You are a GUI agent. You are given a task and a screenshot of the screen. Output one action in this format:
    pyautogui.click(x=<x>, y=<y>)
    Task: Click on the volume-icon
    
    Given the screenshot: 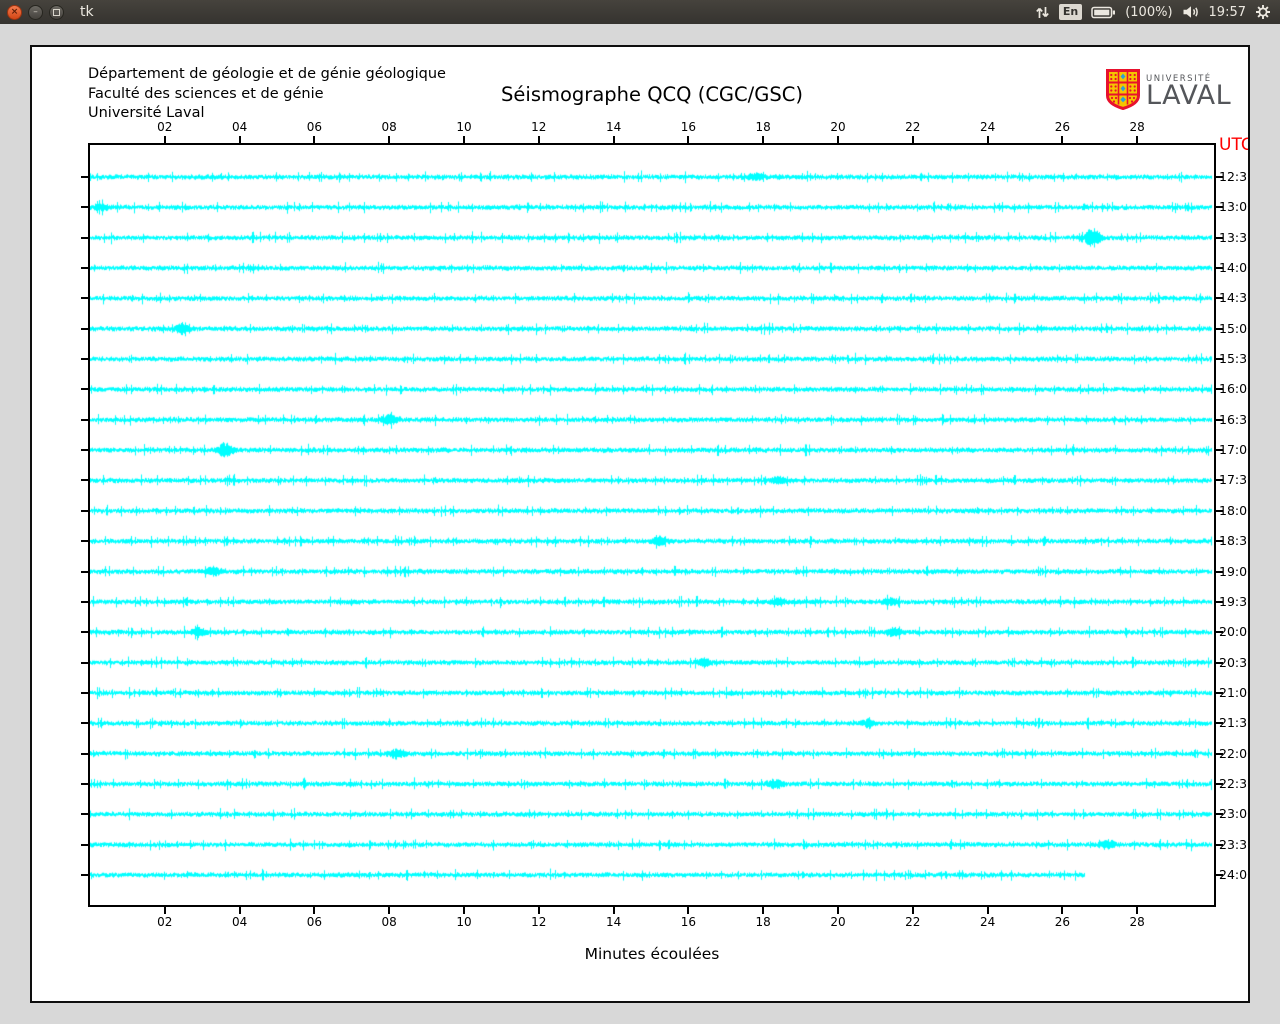 What is the action you would take?
    pyautogui.click(x=1191, y=12)
    